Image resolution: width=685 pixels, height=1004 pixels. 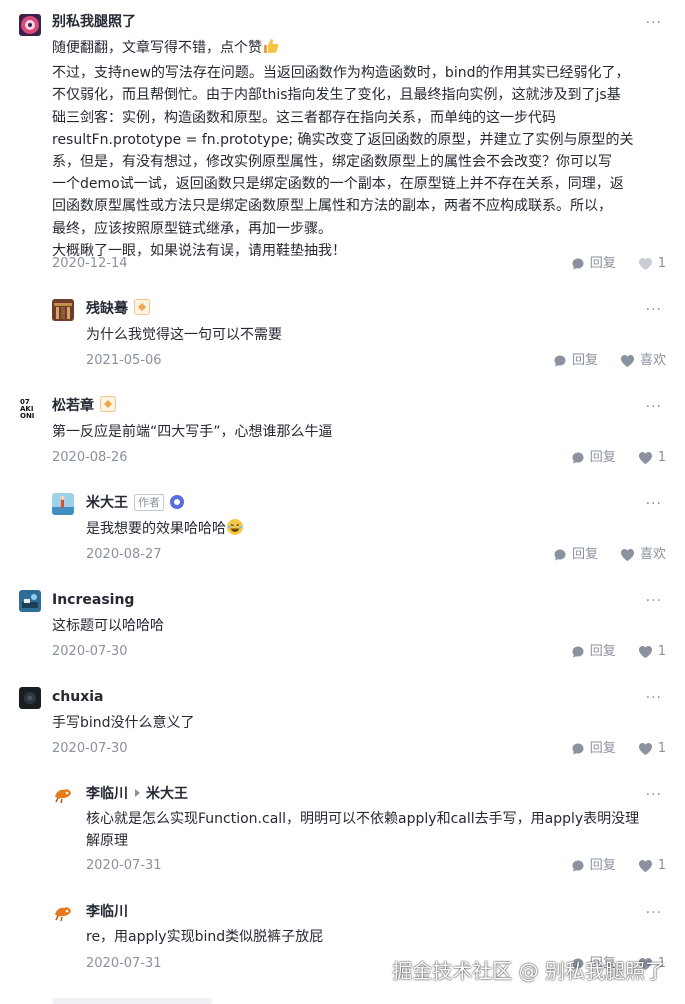 What do you see at coordinates (342, 720) in the screenshot?
I see `comment: chuxia ··· 手写bind没什么意义了 2020-07-30 回复 1` at bounding box center [342, 720].